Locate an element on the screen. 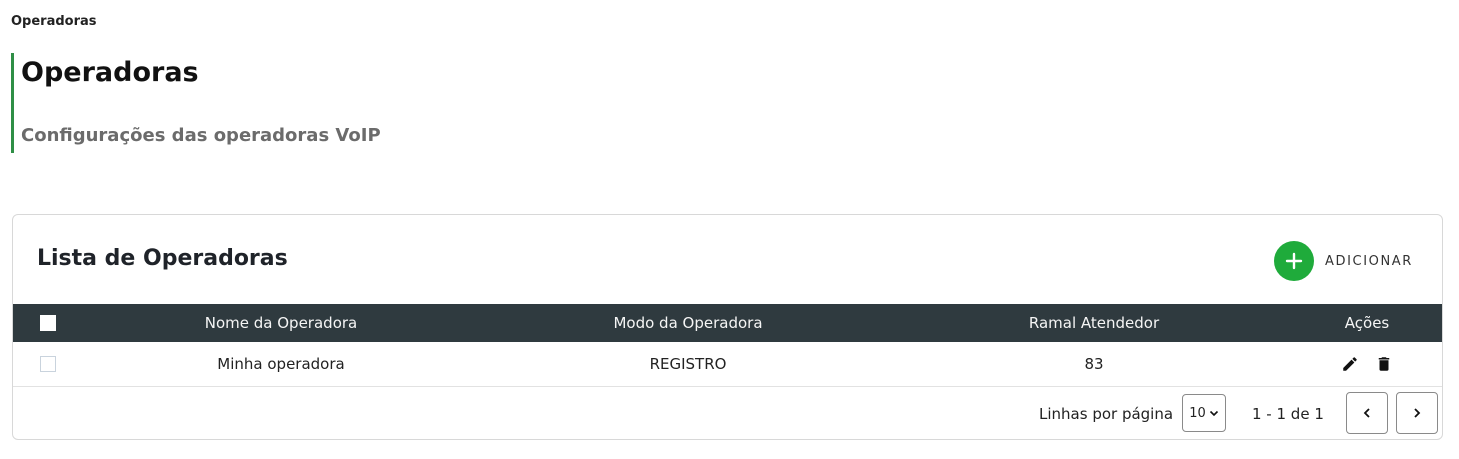  page-subtitle: Configurações das operadoras VoIP is located at coordinates (201, 135).